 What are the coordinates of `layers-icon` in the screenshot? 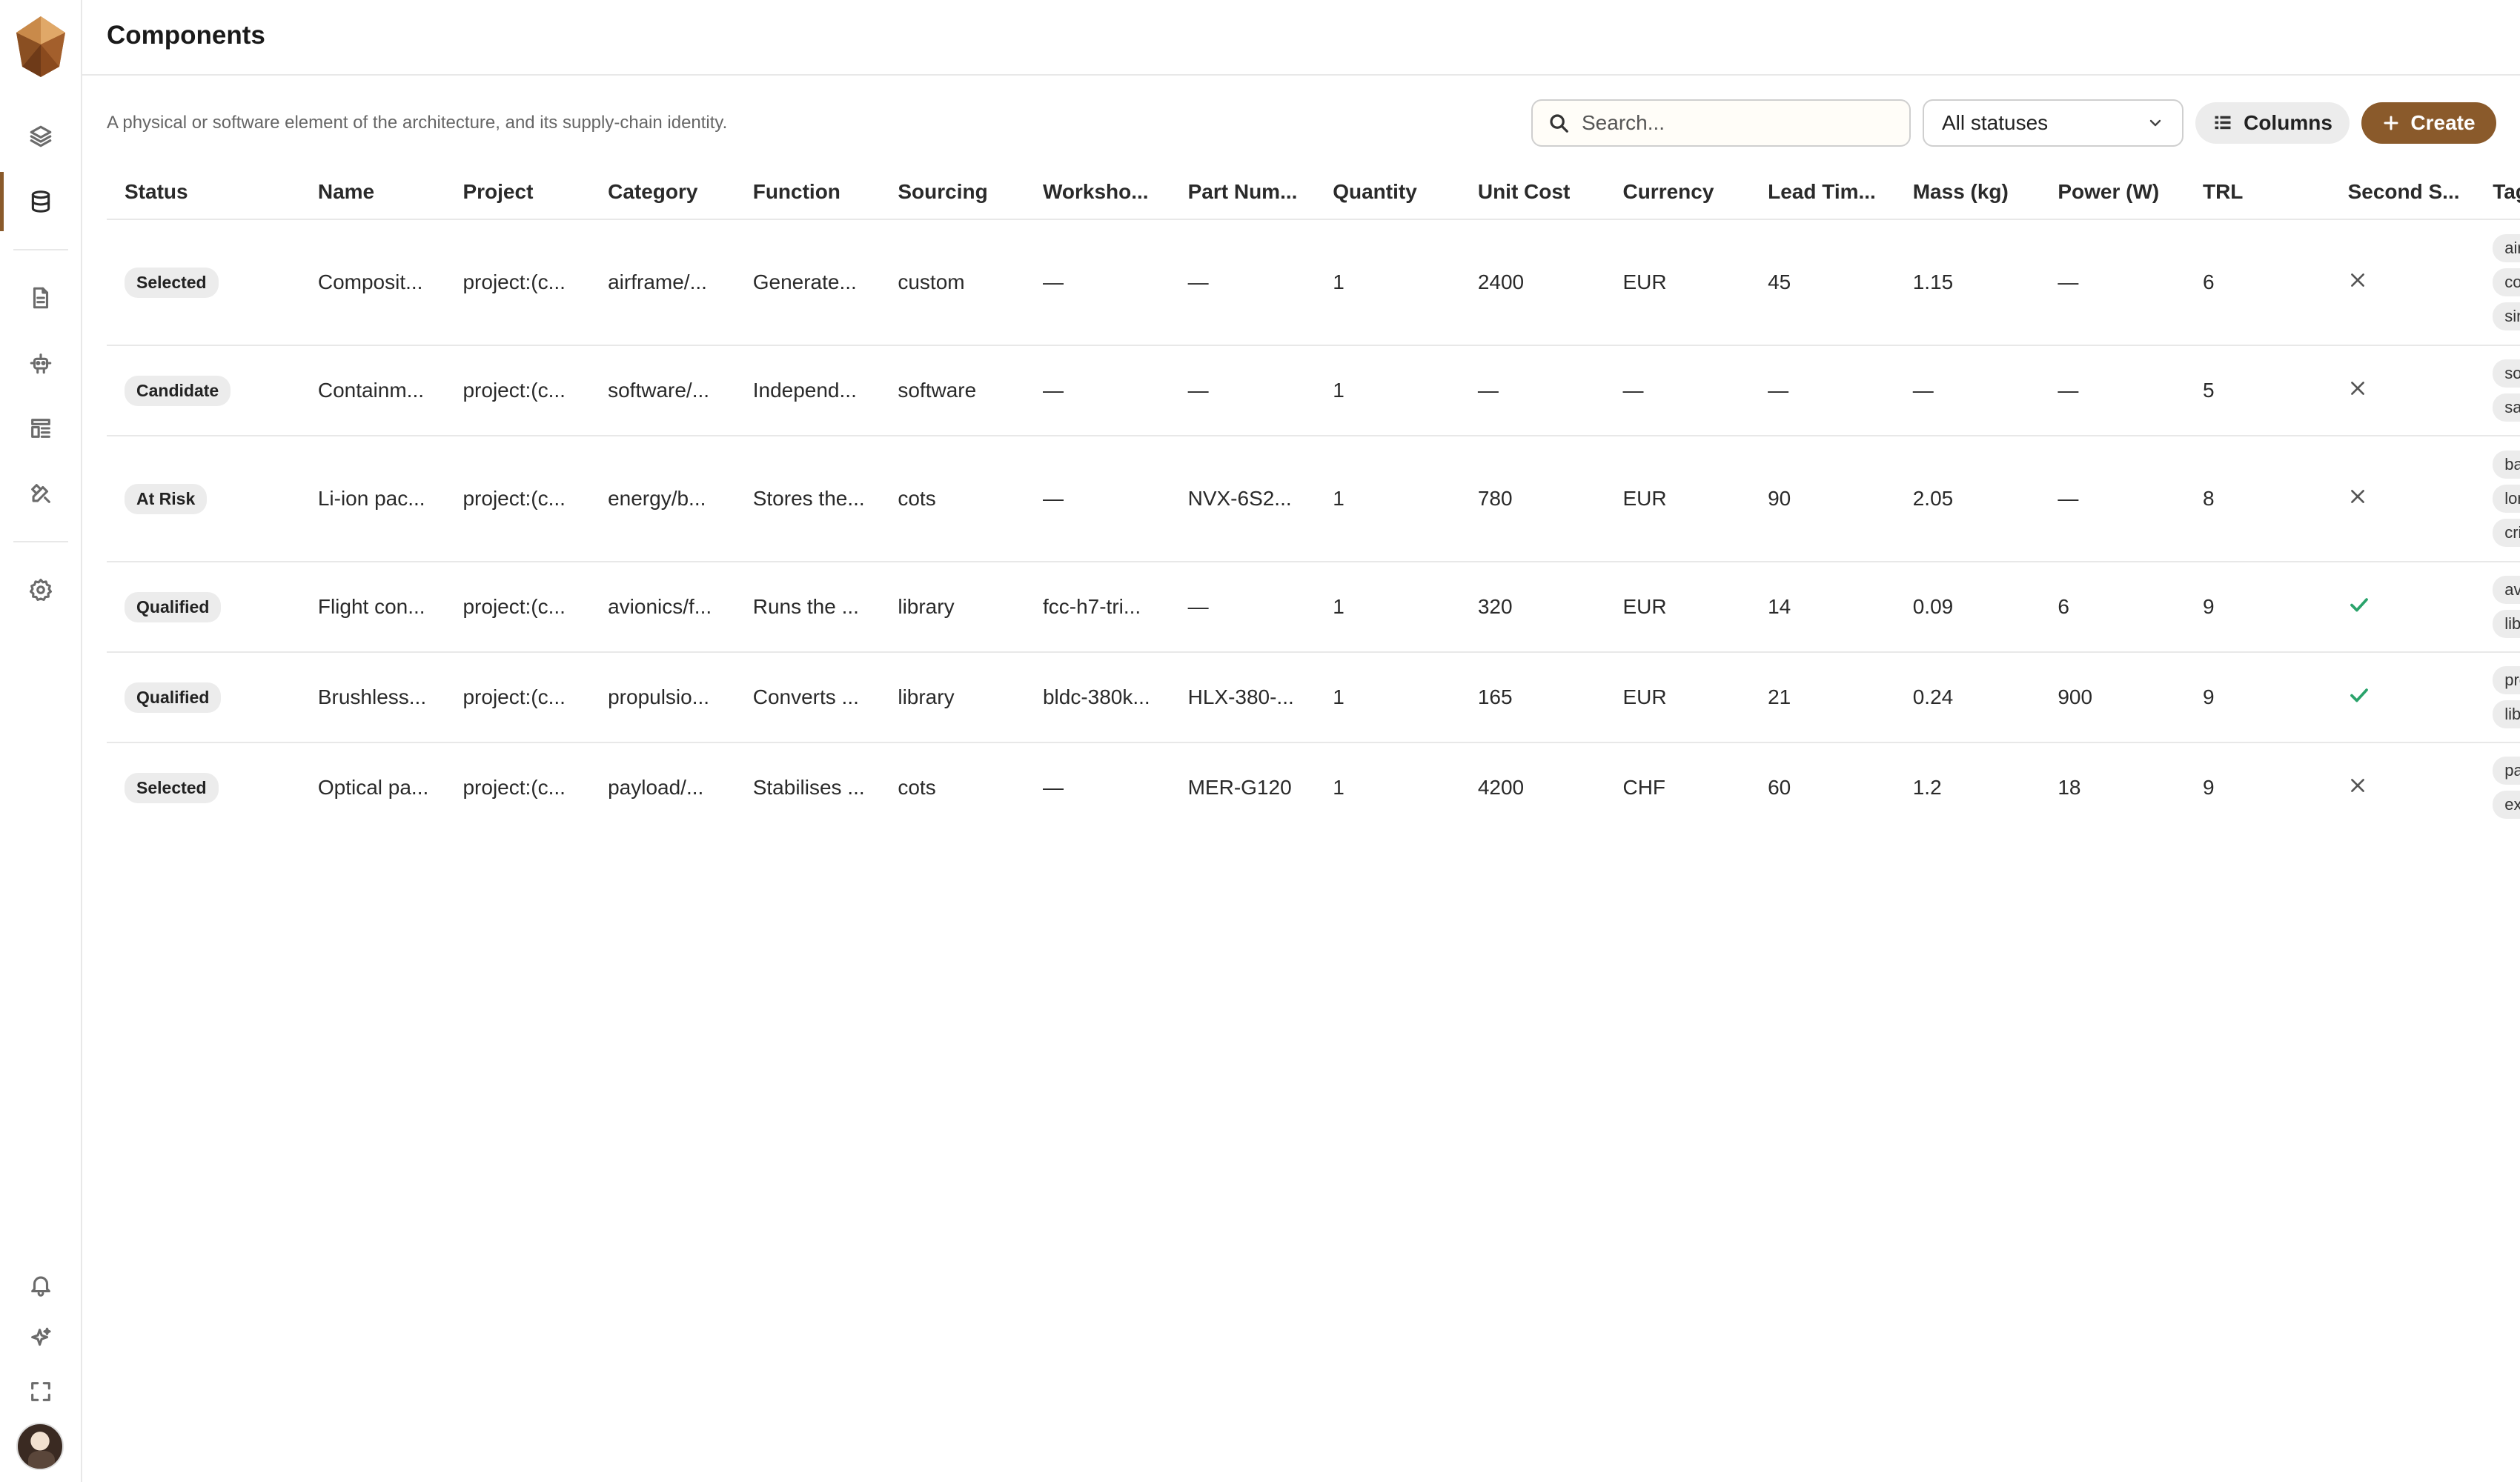 It's located at (41, 136).